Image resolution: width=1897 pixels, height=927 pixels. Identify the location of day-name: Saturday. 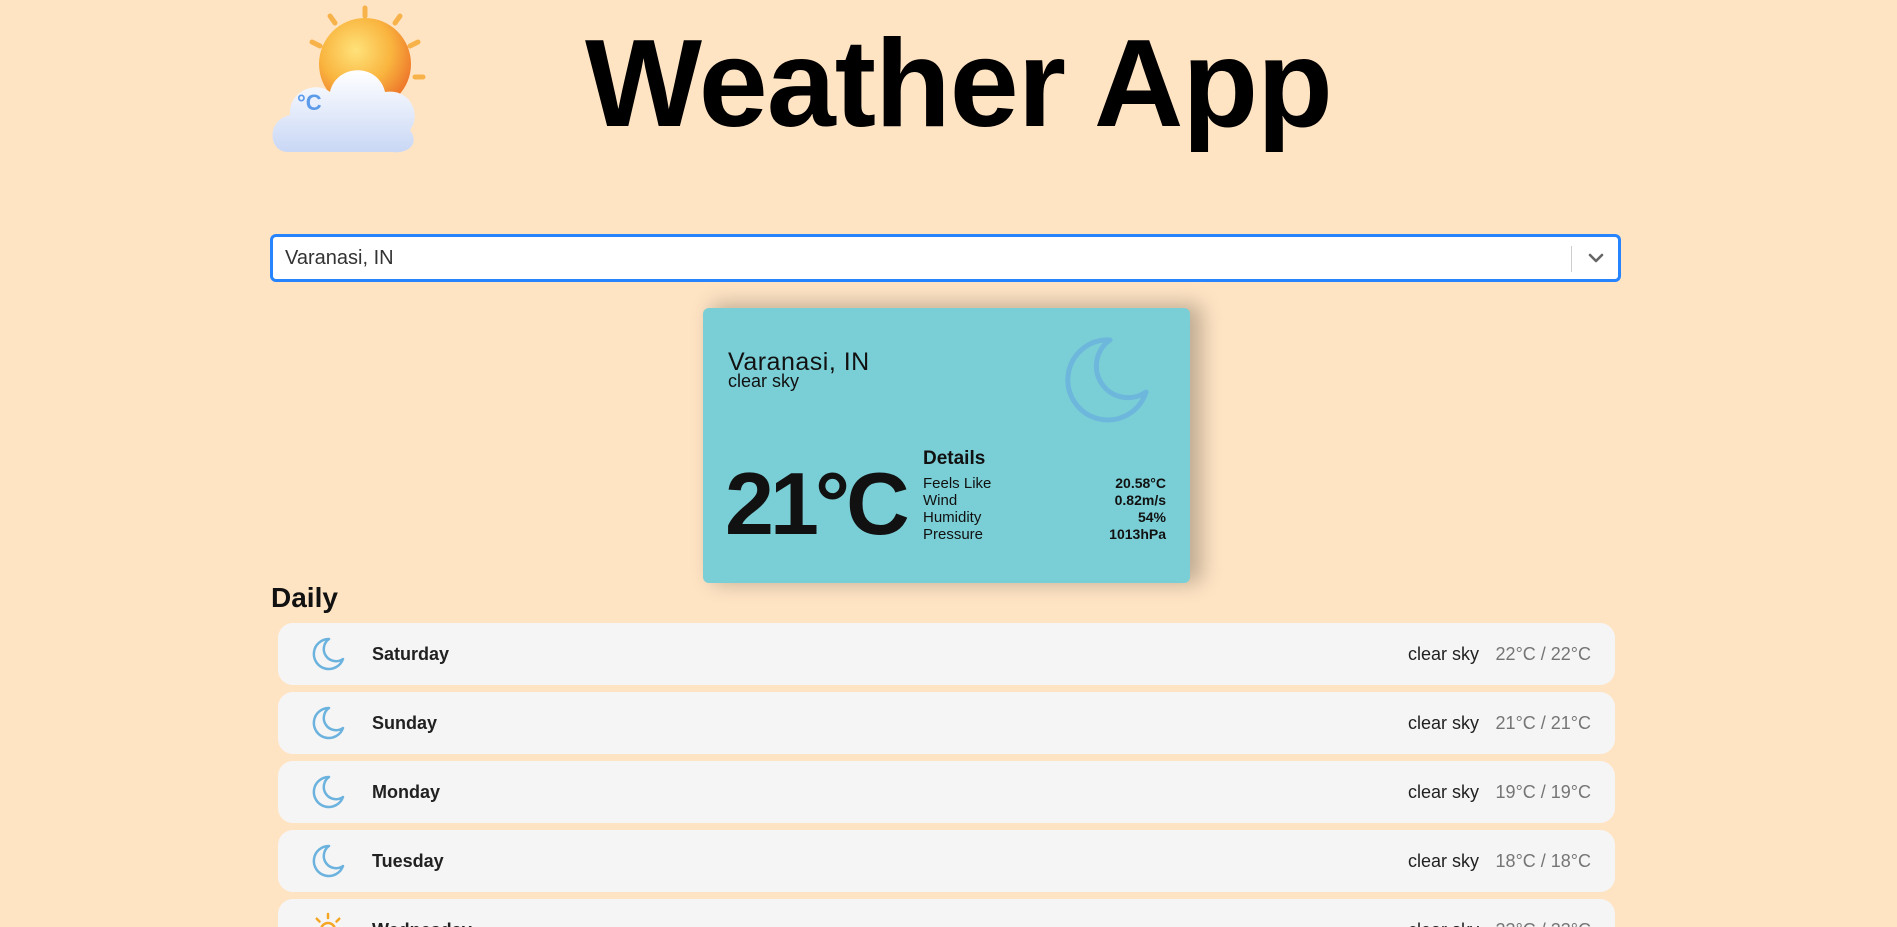
(411, 654).